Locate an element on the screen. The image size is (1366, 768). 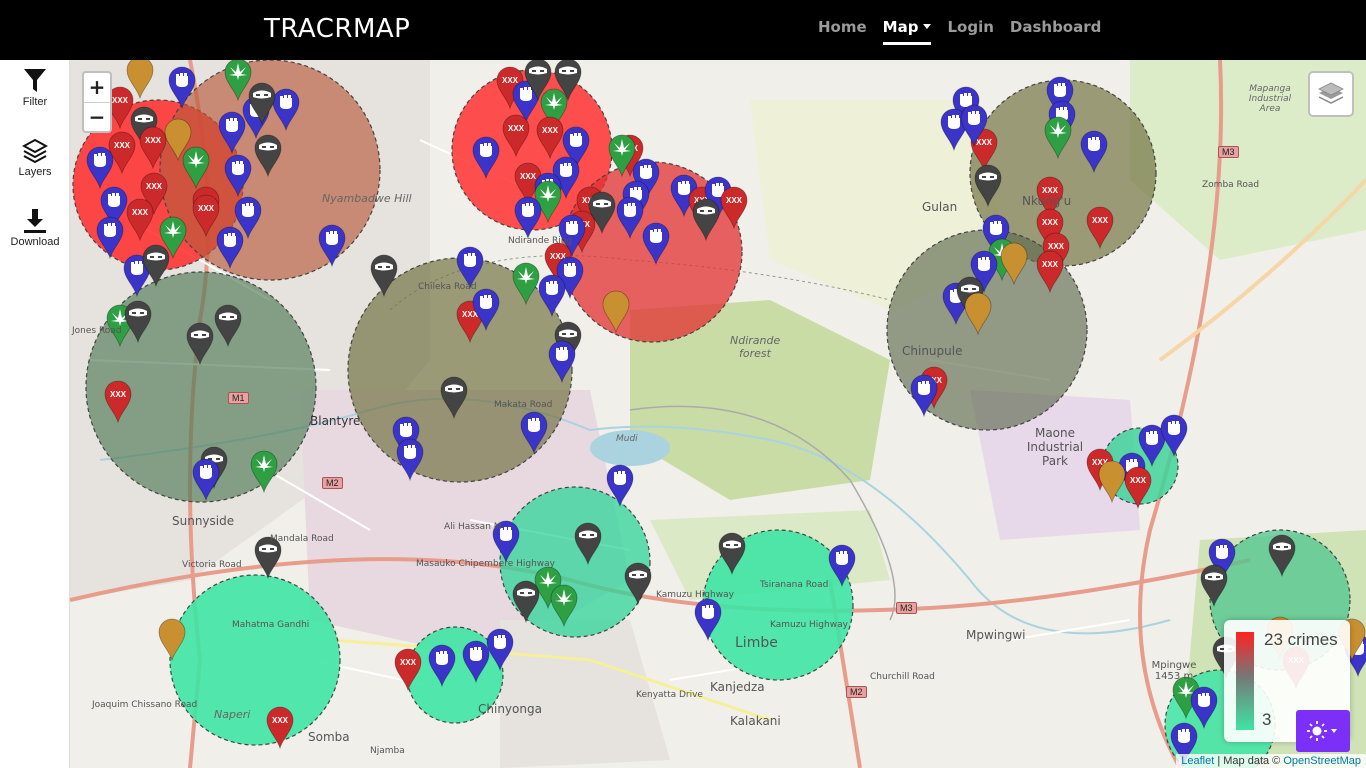
sidebar: Filter Layers Download is located at coordinates (35, 414).